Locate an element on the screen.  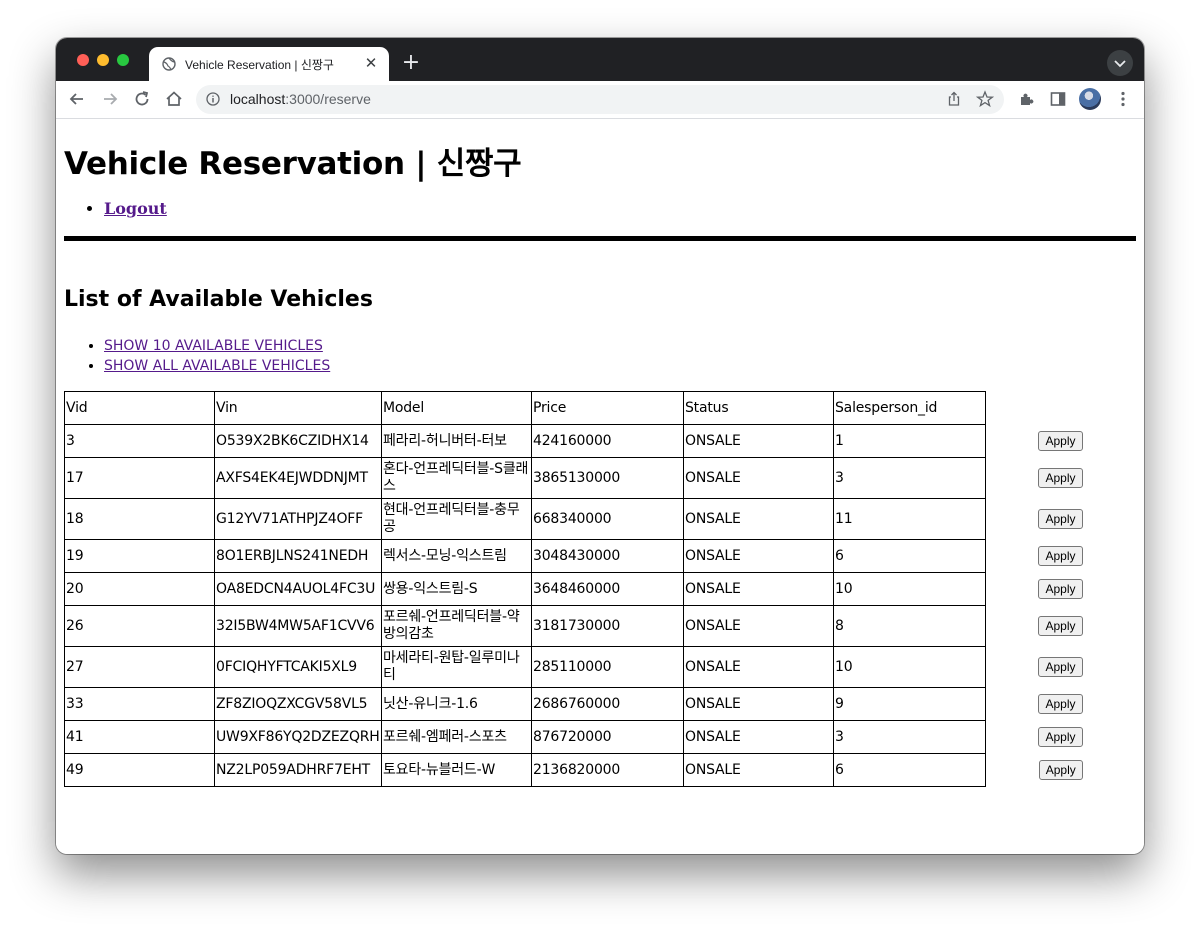
show-10-link: SHOW 10 AVAILABLE VEHICLES is located at coordinates (213, 346).